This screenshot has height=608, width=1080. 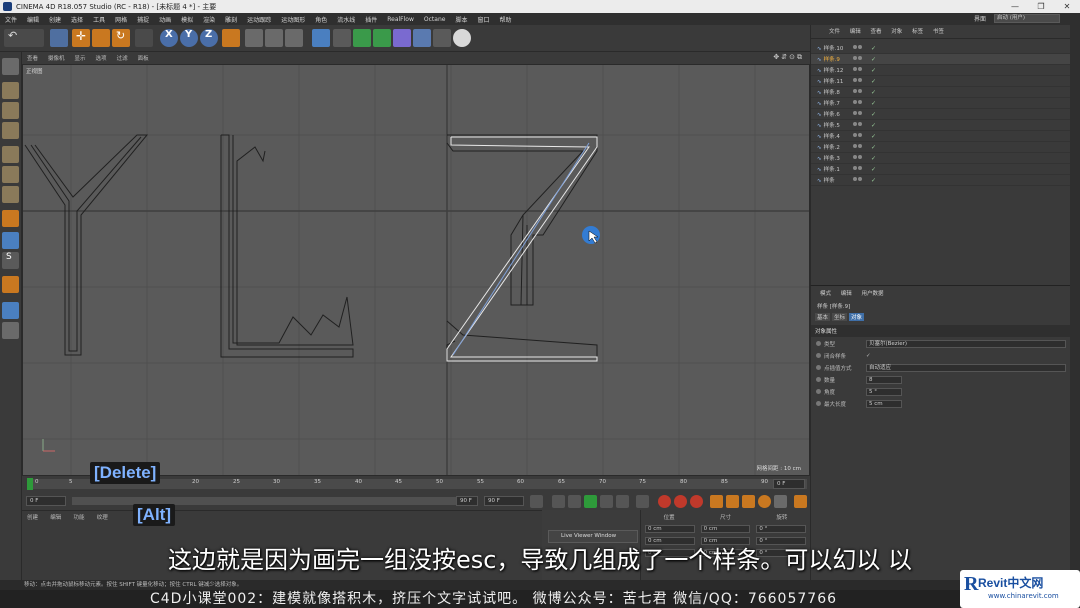 I want to click on key-scale-icon, so click(x=732, y=501).